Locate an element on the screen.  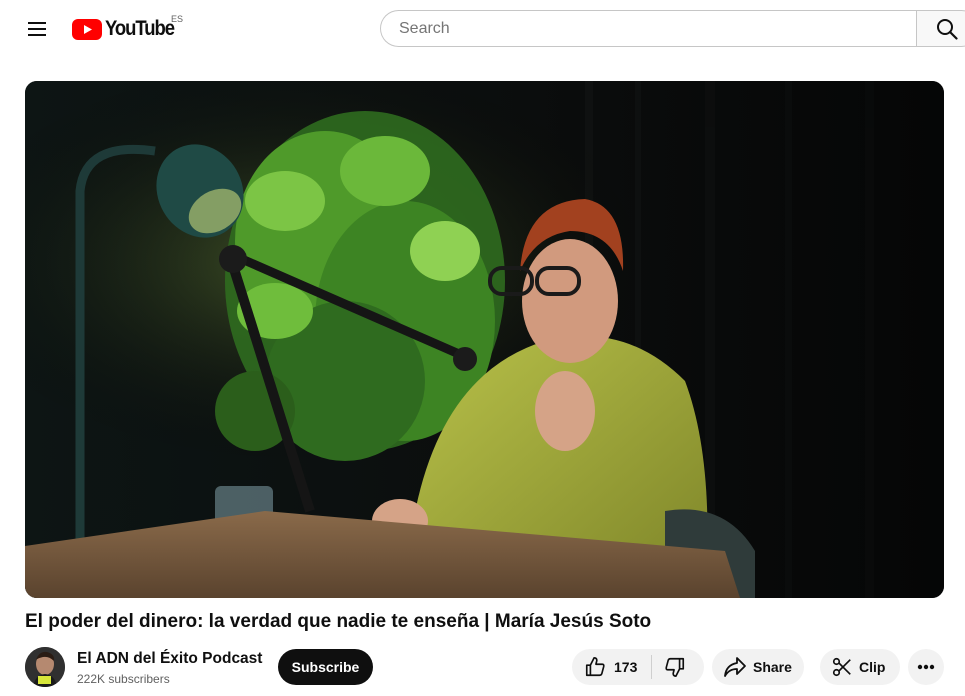
subscribe-button: Subscribe is located at coordinates (325, 667).